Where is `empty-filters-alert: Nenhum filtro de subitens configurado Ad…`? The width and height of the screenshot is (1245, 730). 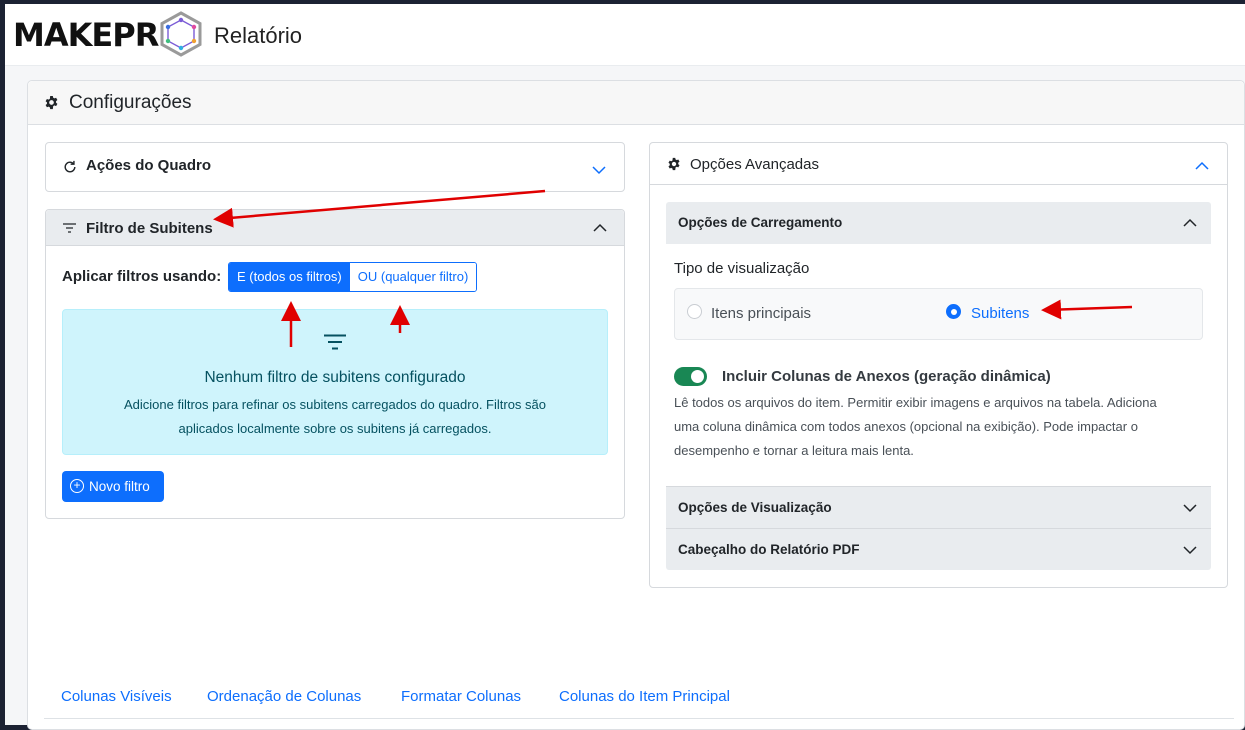
empty-filters-alert: Nenhum filtro de subitens configurado Ad… is located at coordinates (335, 382).